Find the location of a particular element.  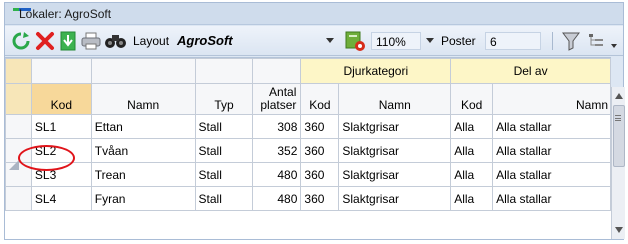

cell-namn: Ettan is located at coordinates (143, 126).